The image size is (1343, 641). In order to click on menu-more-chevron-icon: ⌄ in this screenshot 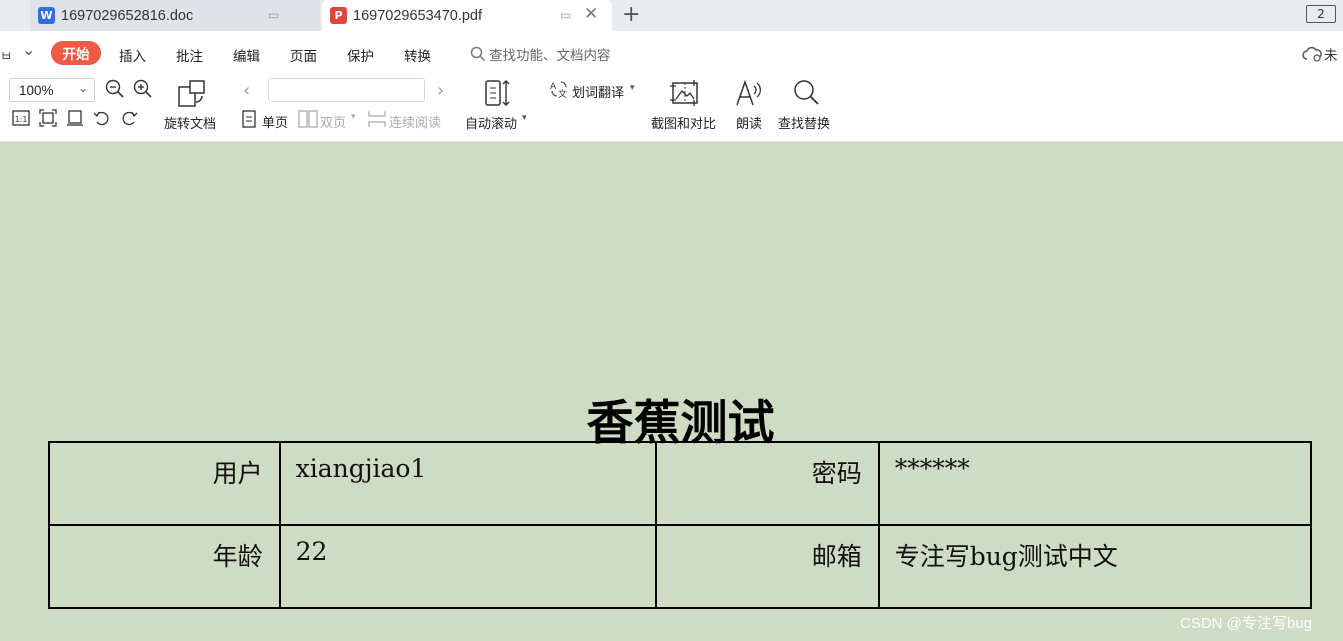, I will do `click(28, 49)`.